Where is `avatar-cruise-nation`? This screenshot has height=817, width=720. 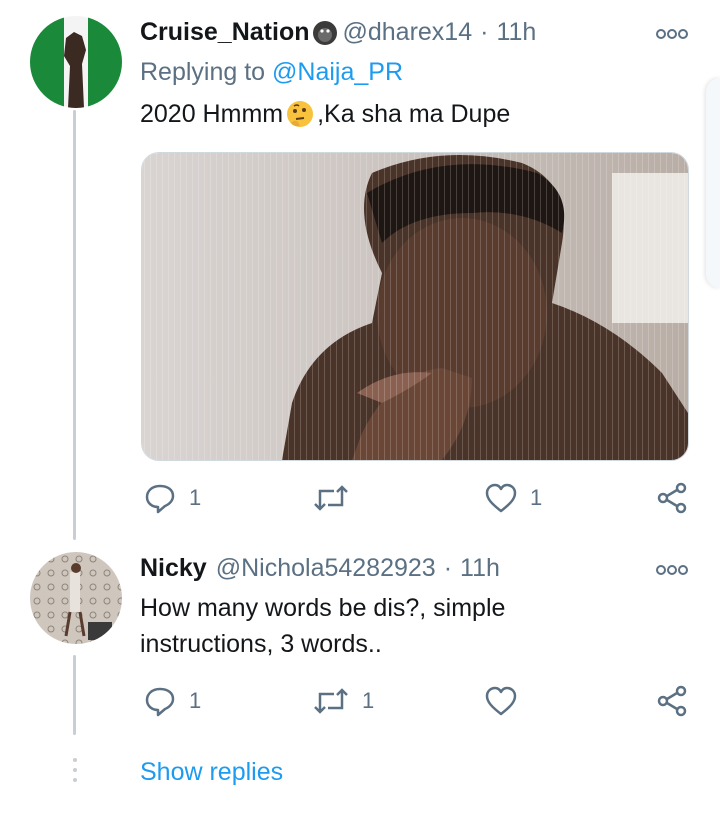
avatar-cruise-nation is located at coordinates (76, 62).